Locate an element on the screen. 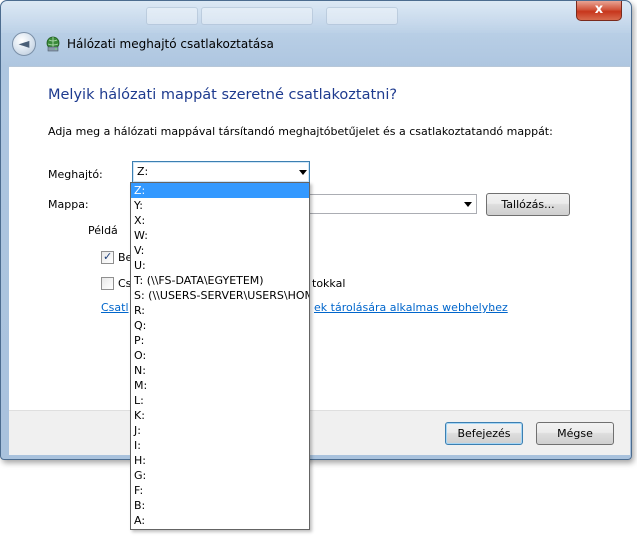  dropdown-item: H: is located at coordinates (220, 460).